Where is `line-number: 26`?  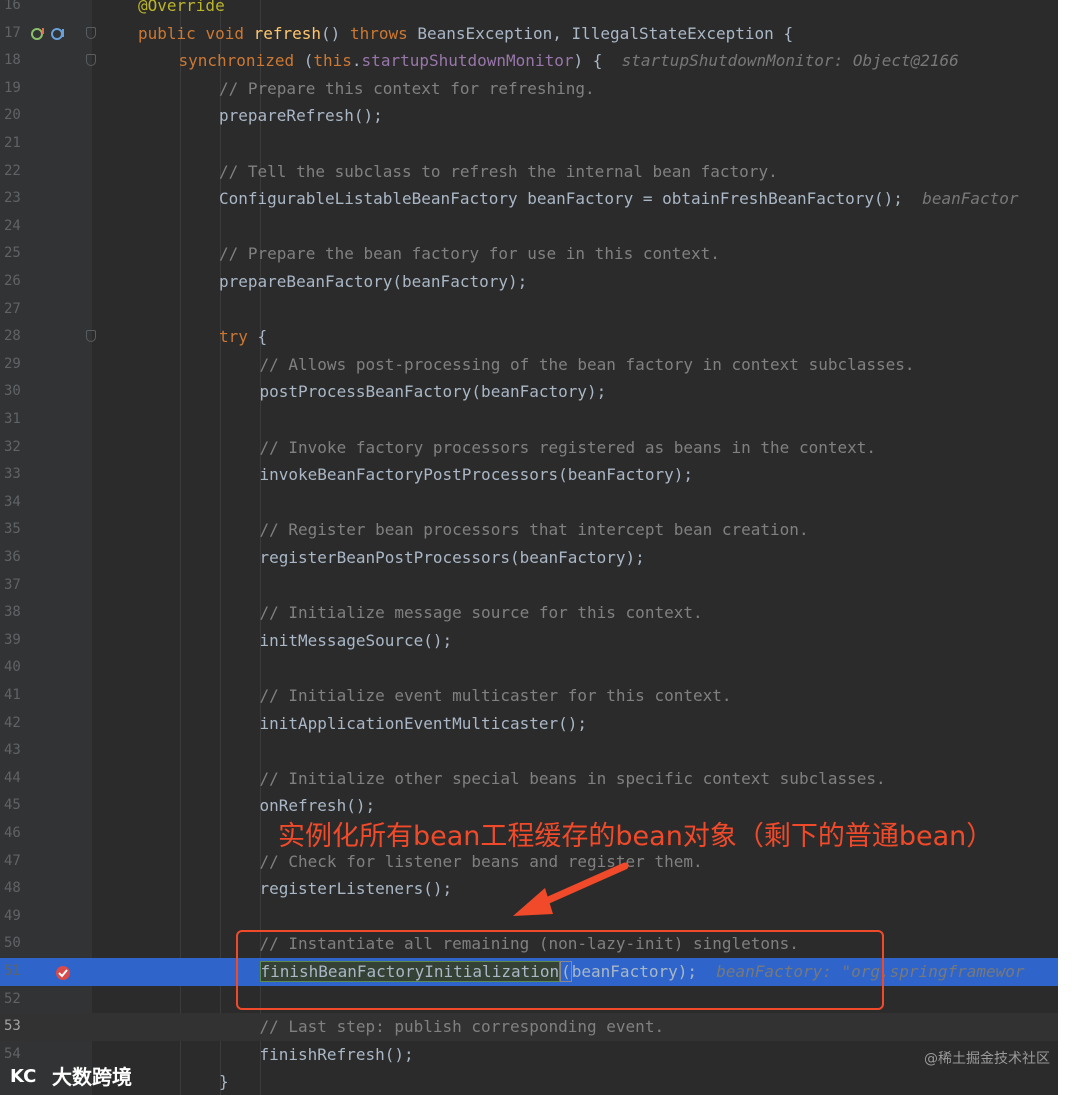
line-number: 26 is located at coordinates (14, 282).